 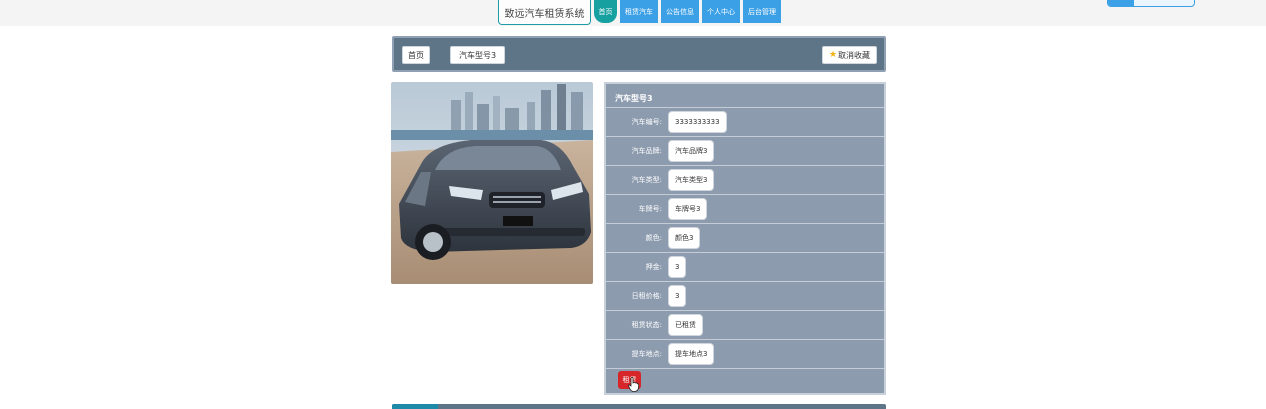 What do you see at coordinates (745, 353) in the screenshot?
I see `field-row-pickup-location: 提车地点: 提车地点3` at bounding box center [745, 353].